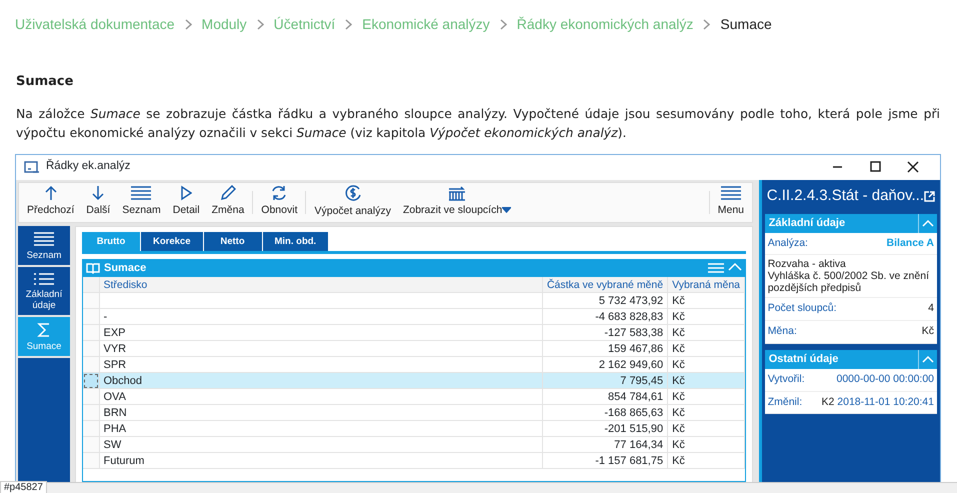  Describe the element at coordinates (929, 196) in the screenshot. I see `external-link-icon` at that location.